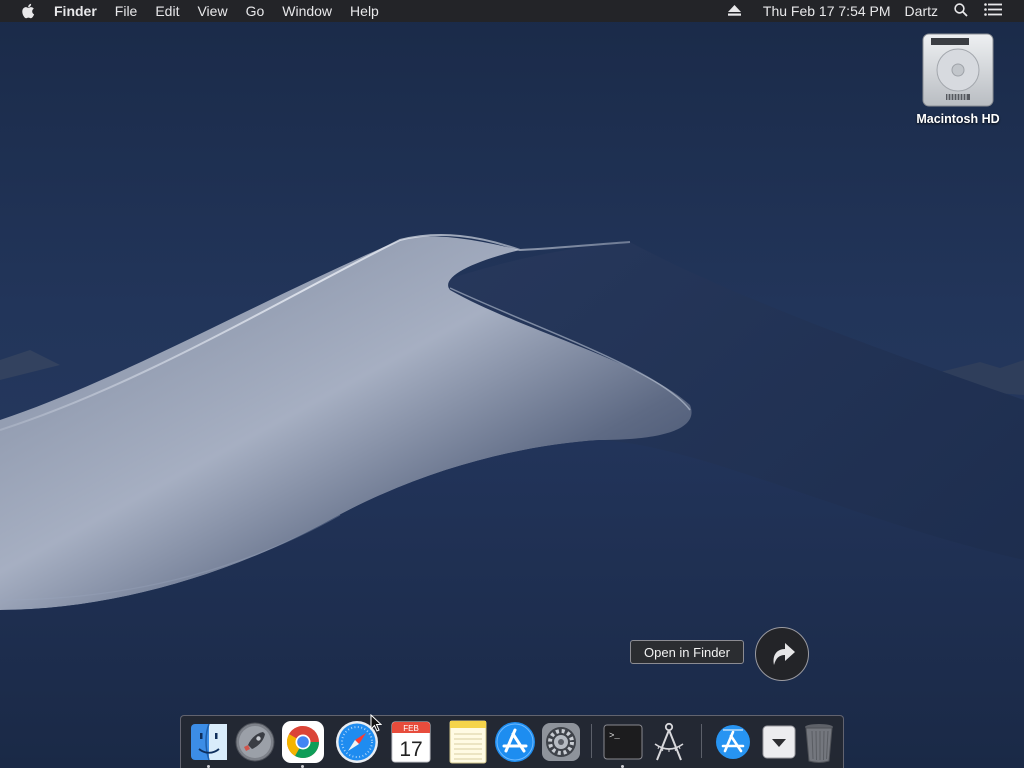 The image size is (1024, 768). I want to click on notification-center-icon, so click(993, 11).